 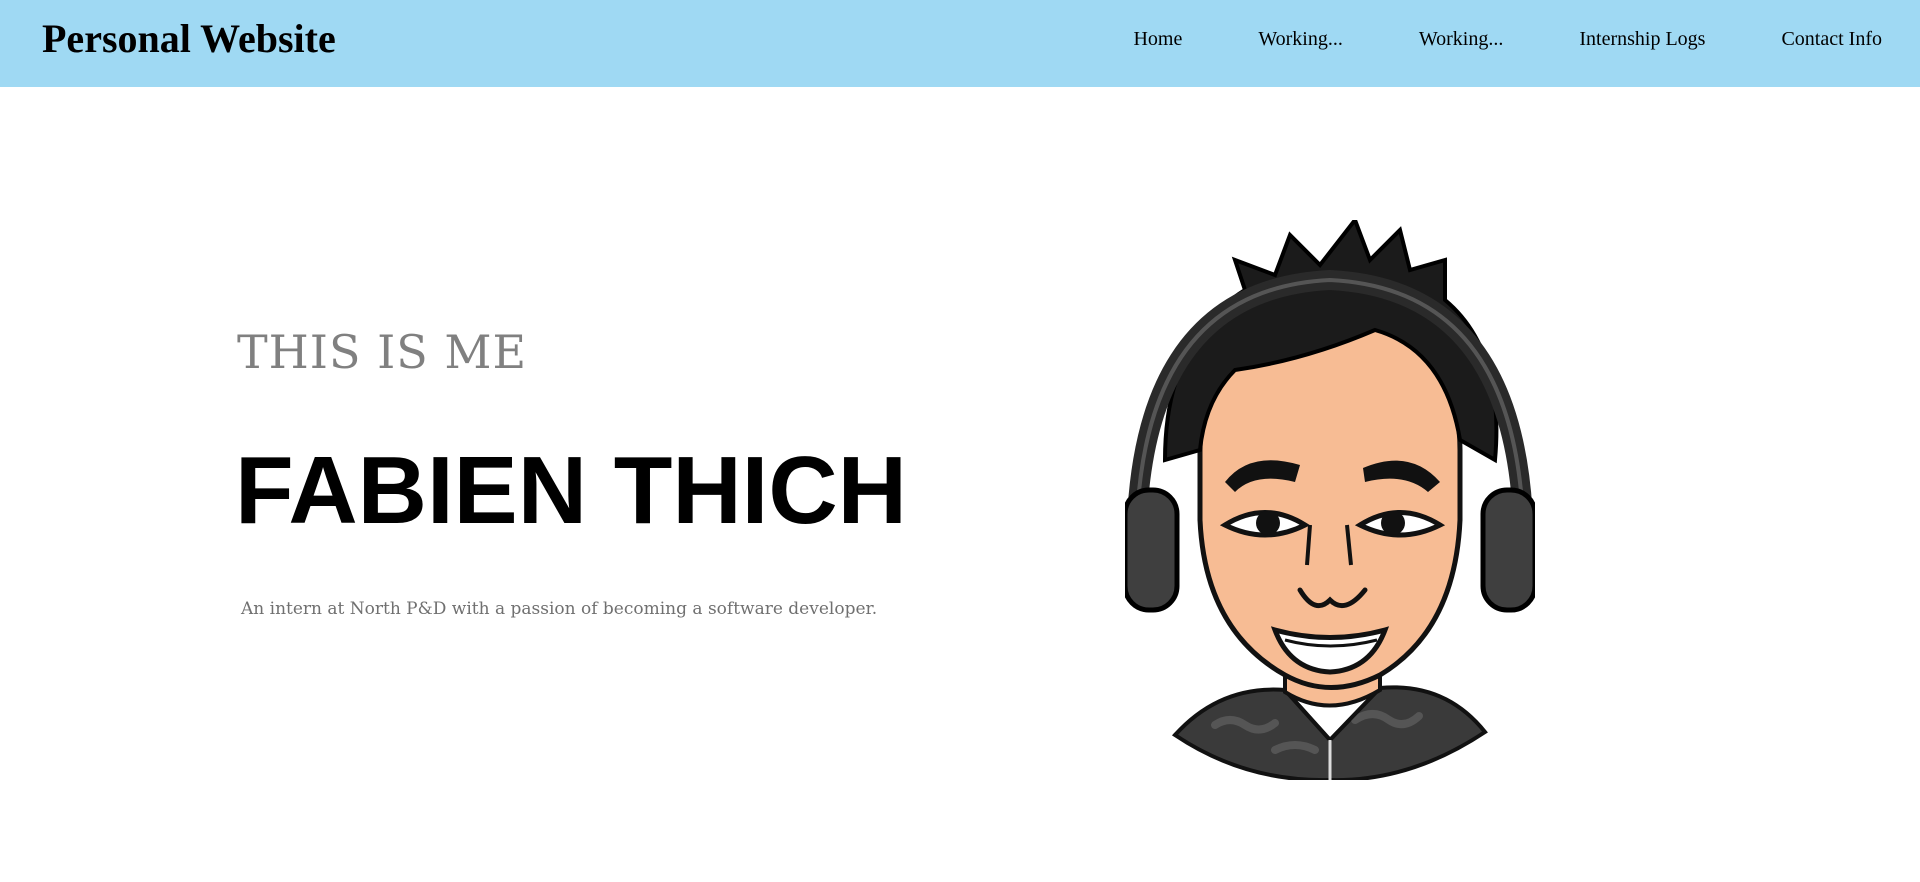 What do you see at coordinates (189, 39) in the screenshot?
I see `site-brand-link: Personal Website` at bounding box center [189, 39].